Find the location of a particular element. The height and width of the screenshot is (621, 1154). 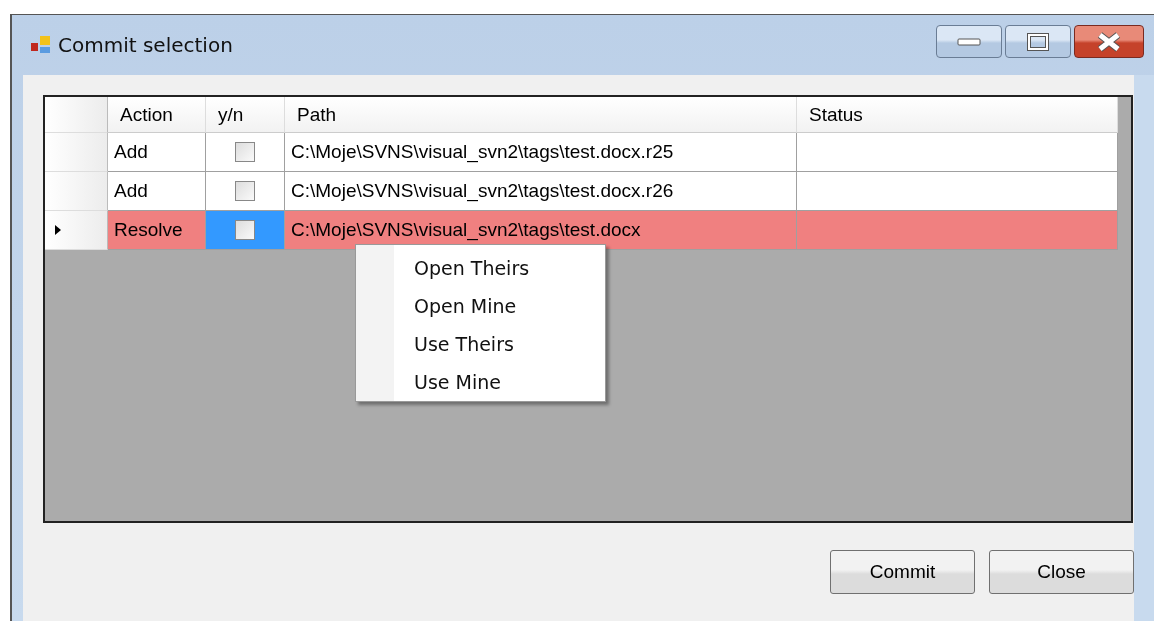

maximize-icon is located at coordinates (1038, 41).